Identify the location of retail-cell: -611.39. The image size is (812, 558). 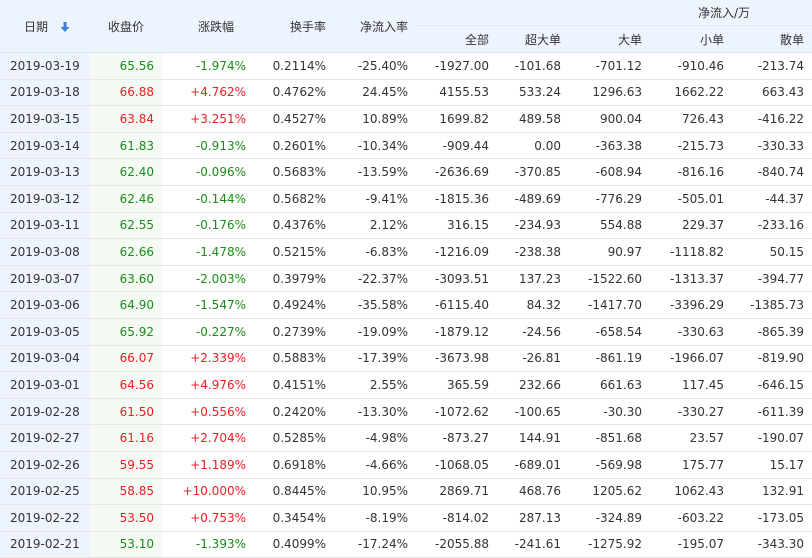
(772, 412).